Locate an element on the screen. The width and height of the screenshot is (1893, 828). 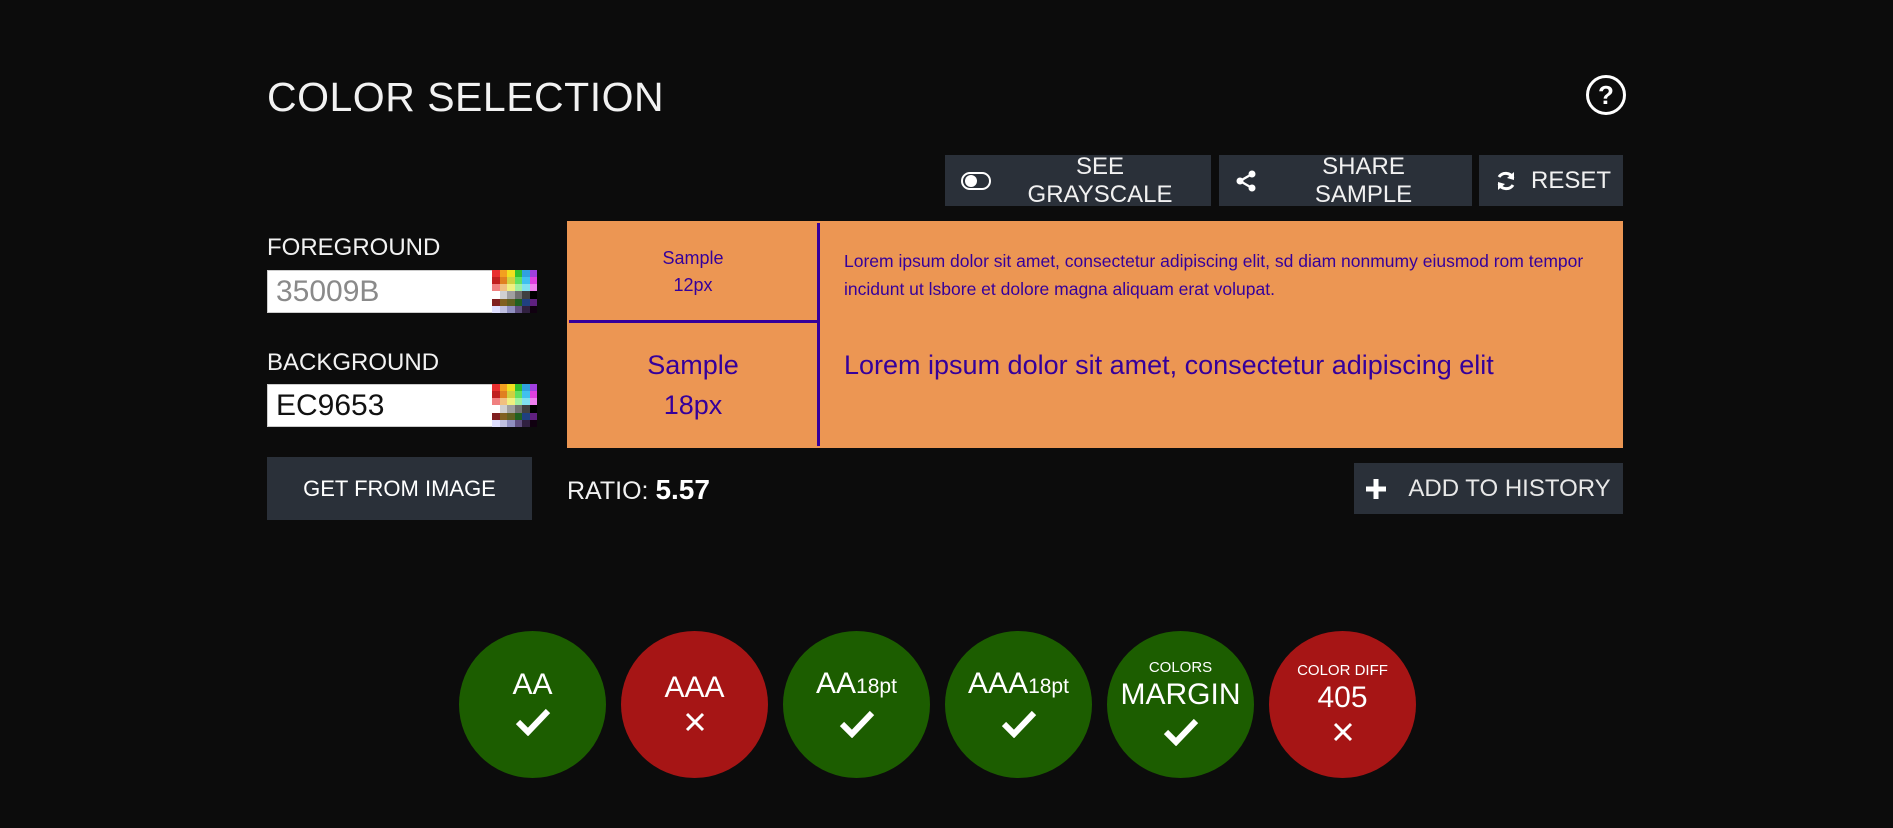
see-grayscale-button: SEE GRAYSCALE is located at coordinates (1078, 180).